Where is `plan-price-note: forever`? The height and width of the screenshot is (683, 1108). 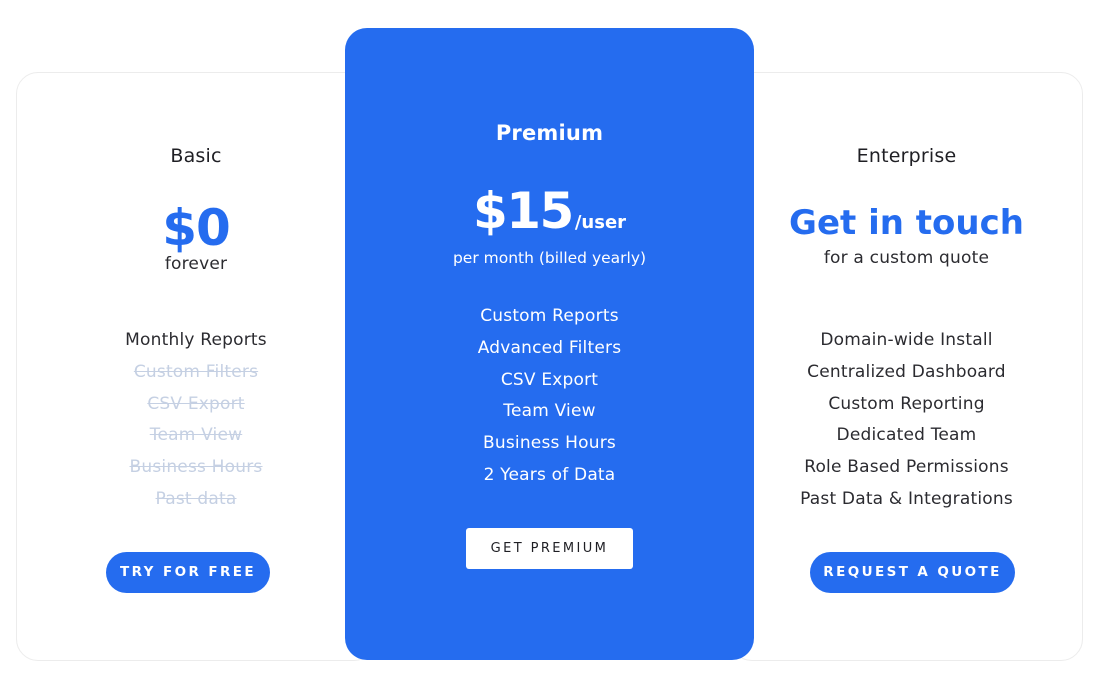
plan-price-note: forever is located at coordinates (196, 264).